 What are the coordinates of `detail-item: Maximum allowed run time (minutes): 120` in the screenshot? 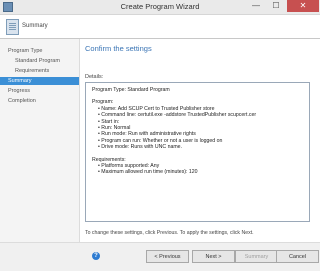 It's located at (197, 172).